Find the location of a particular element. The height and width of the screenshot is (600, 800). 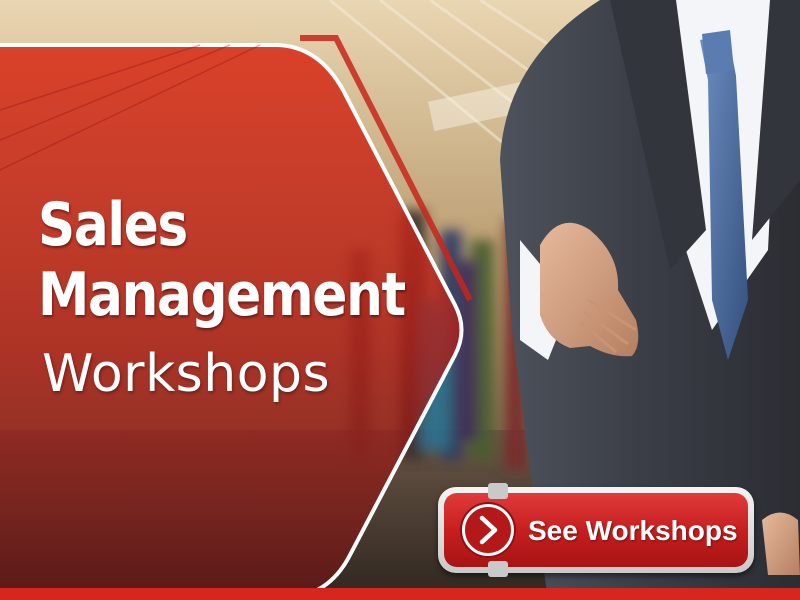

chevron-right-icon is located at coordinates (488, 530).